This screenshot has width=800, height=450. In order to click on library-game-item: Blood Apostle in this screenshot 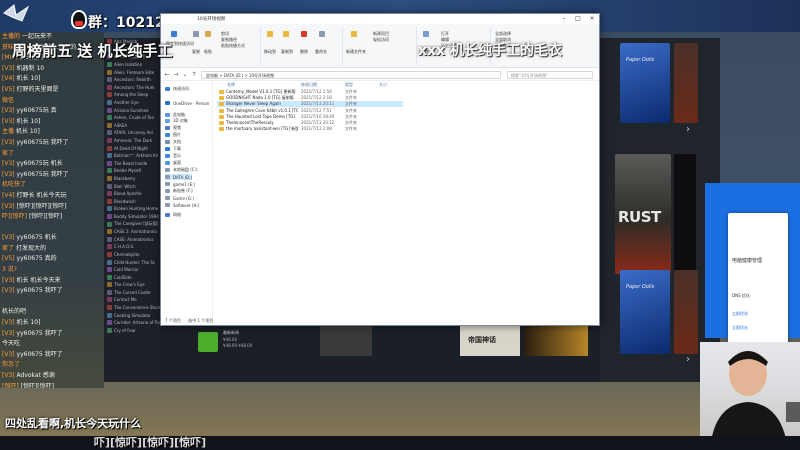, I will do `click(132, 194)`.